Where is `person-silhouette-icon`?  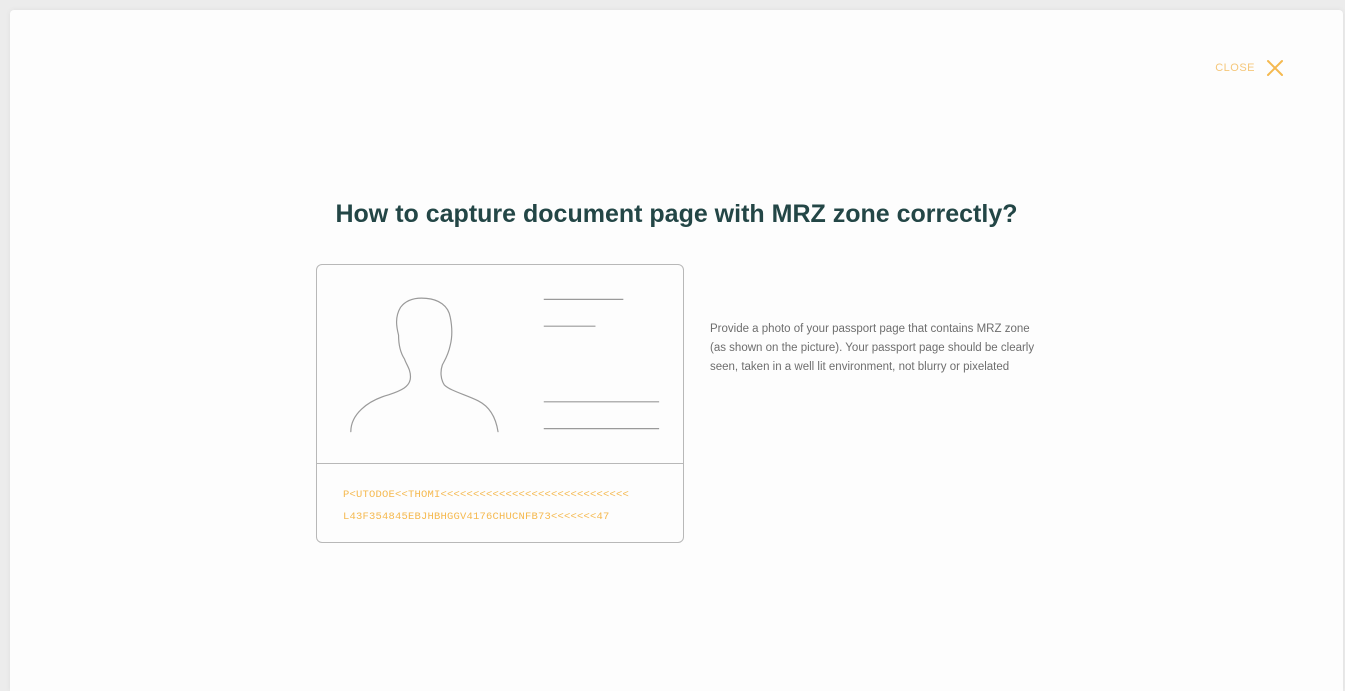 person-silhouette-icon is located at coordinates (424, 365).